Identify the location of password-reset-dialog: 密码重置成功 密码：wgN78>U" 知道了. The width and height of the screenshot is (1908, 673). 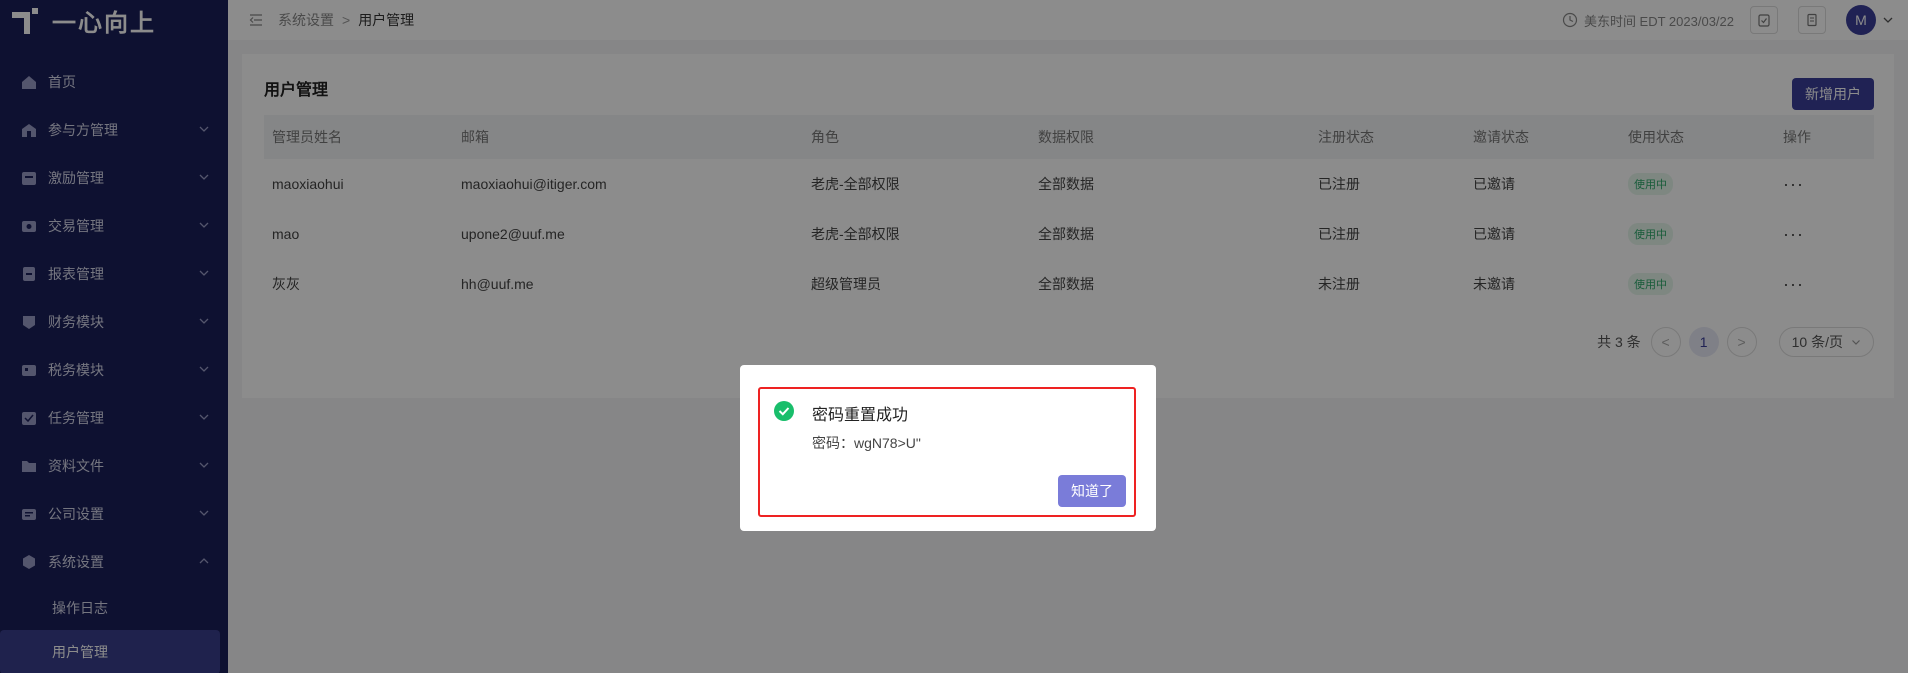
(948, 448).